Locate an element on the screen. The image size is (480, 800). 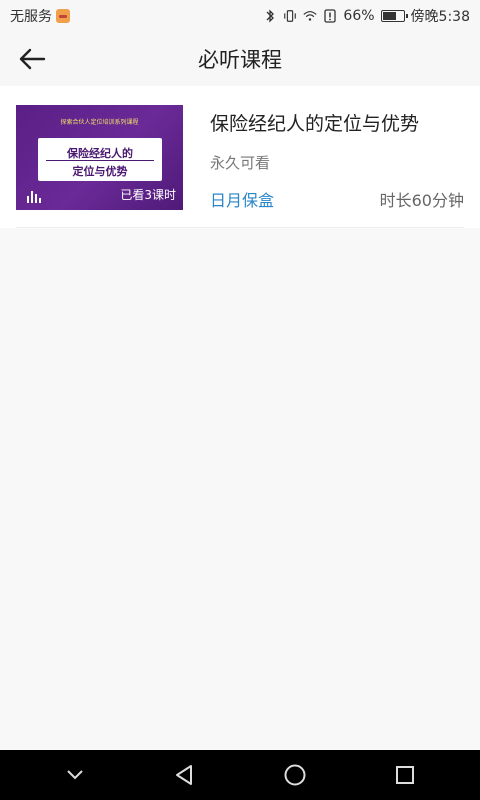
app-badge-icon is located at coordinates (63, 16).